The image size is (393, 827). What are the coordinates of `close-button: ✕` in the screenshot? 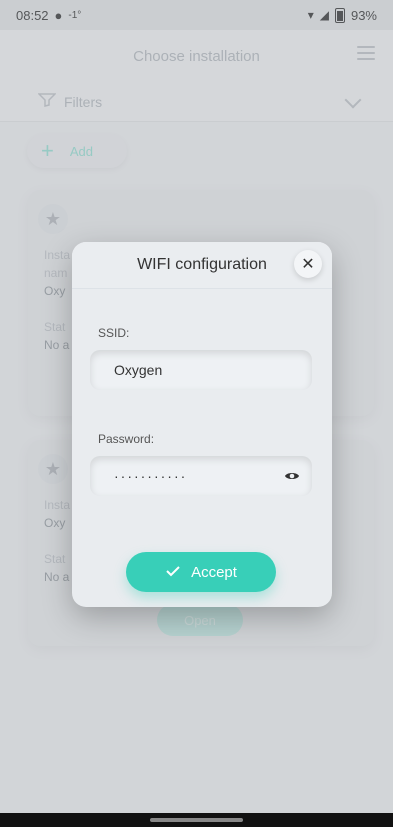 It's located at (308, 264).